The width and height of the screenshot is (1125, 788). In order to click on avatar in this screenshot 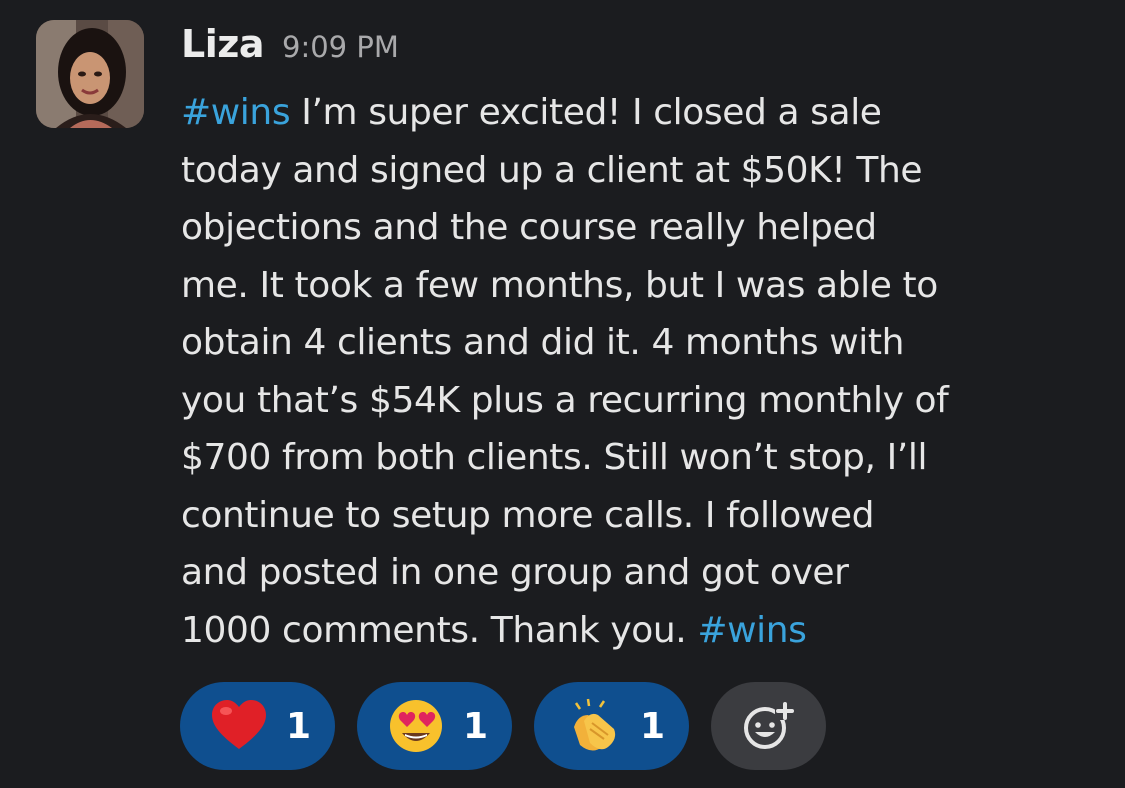, I will do `click(90, 74)`.